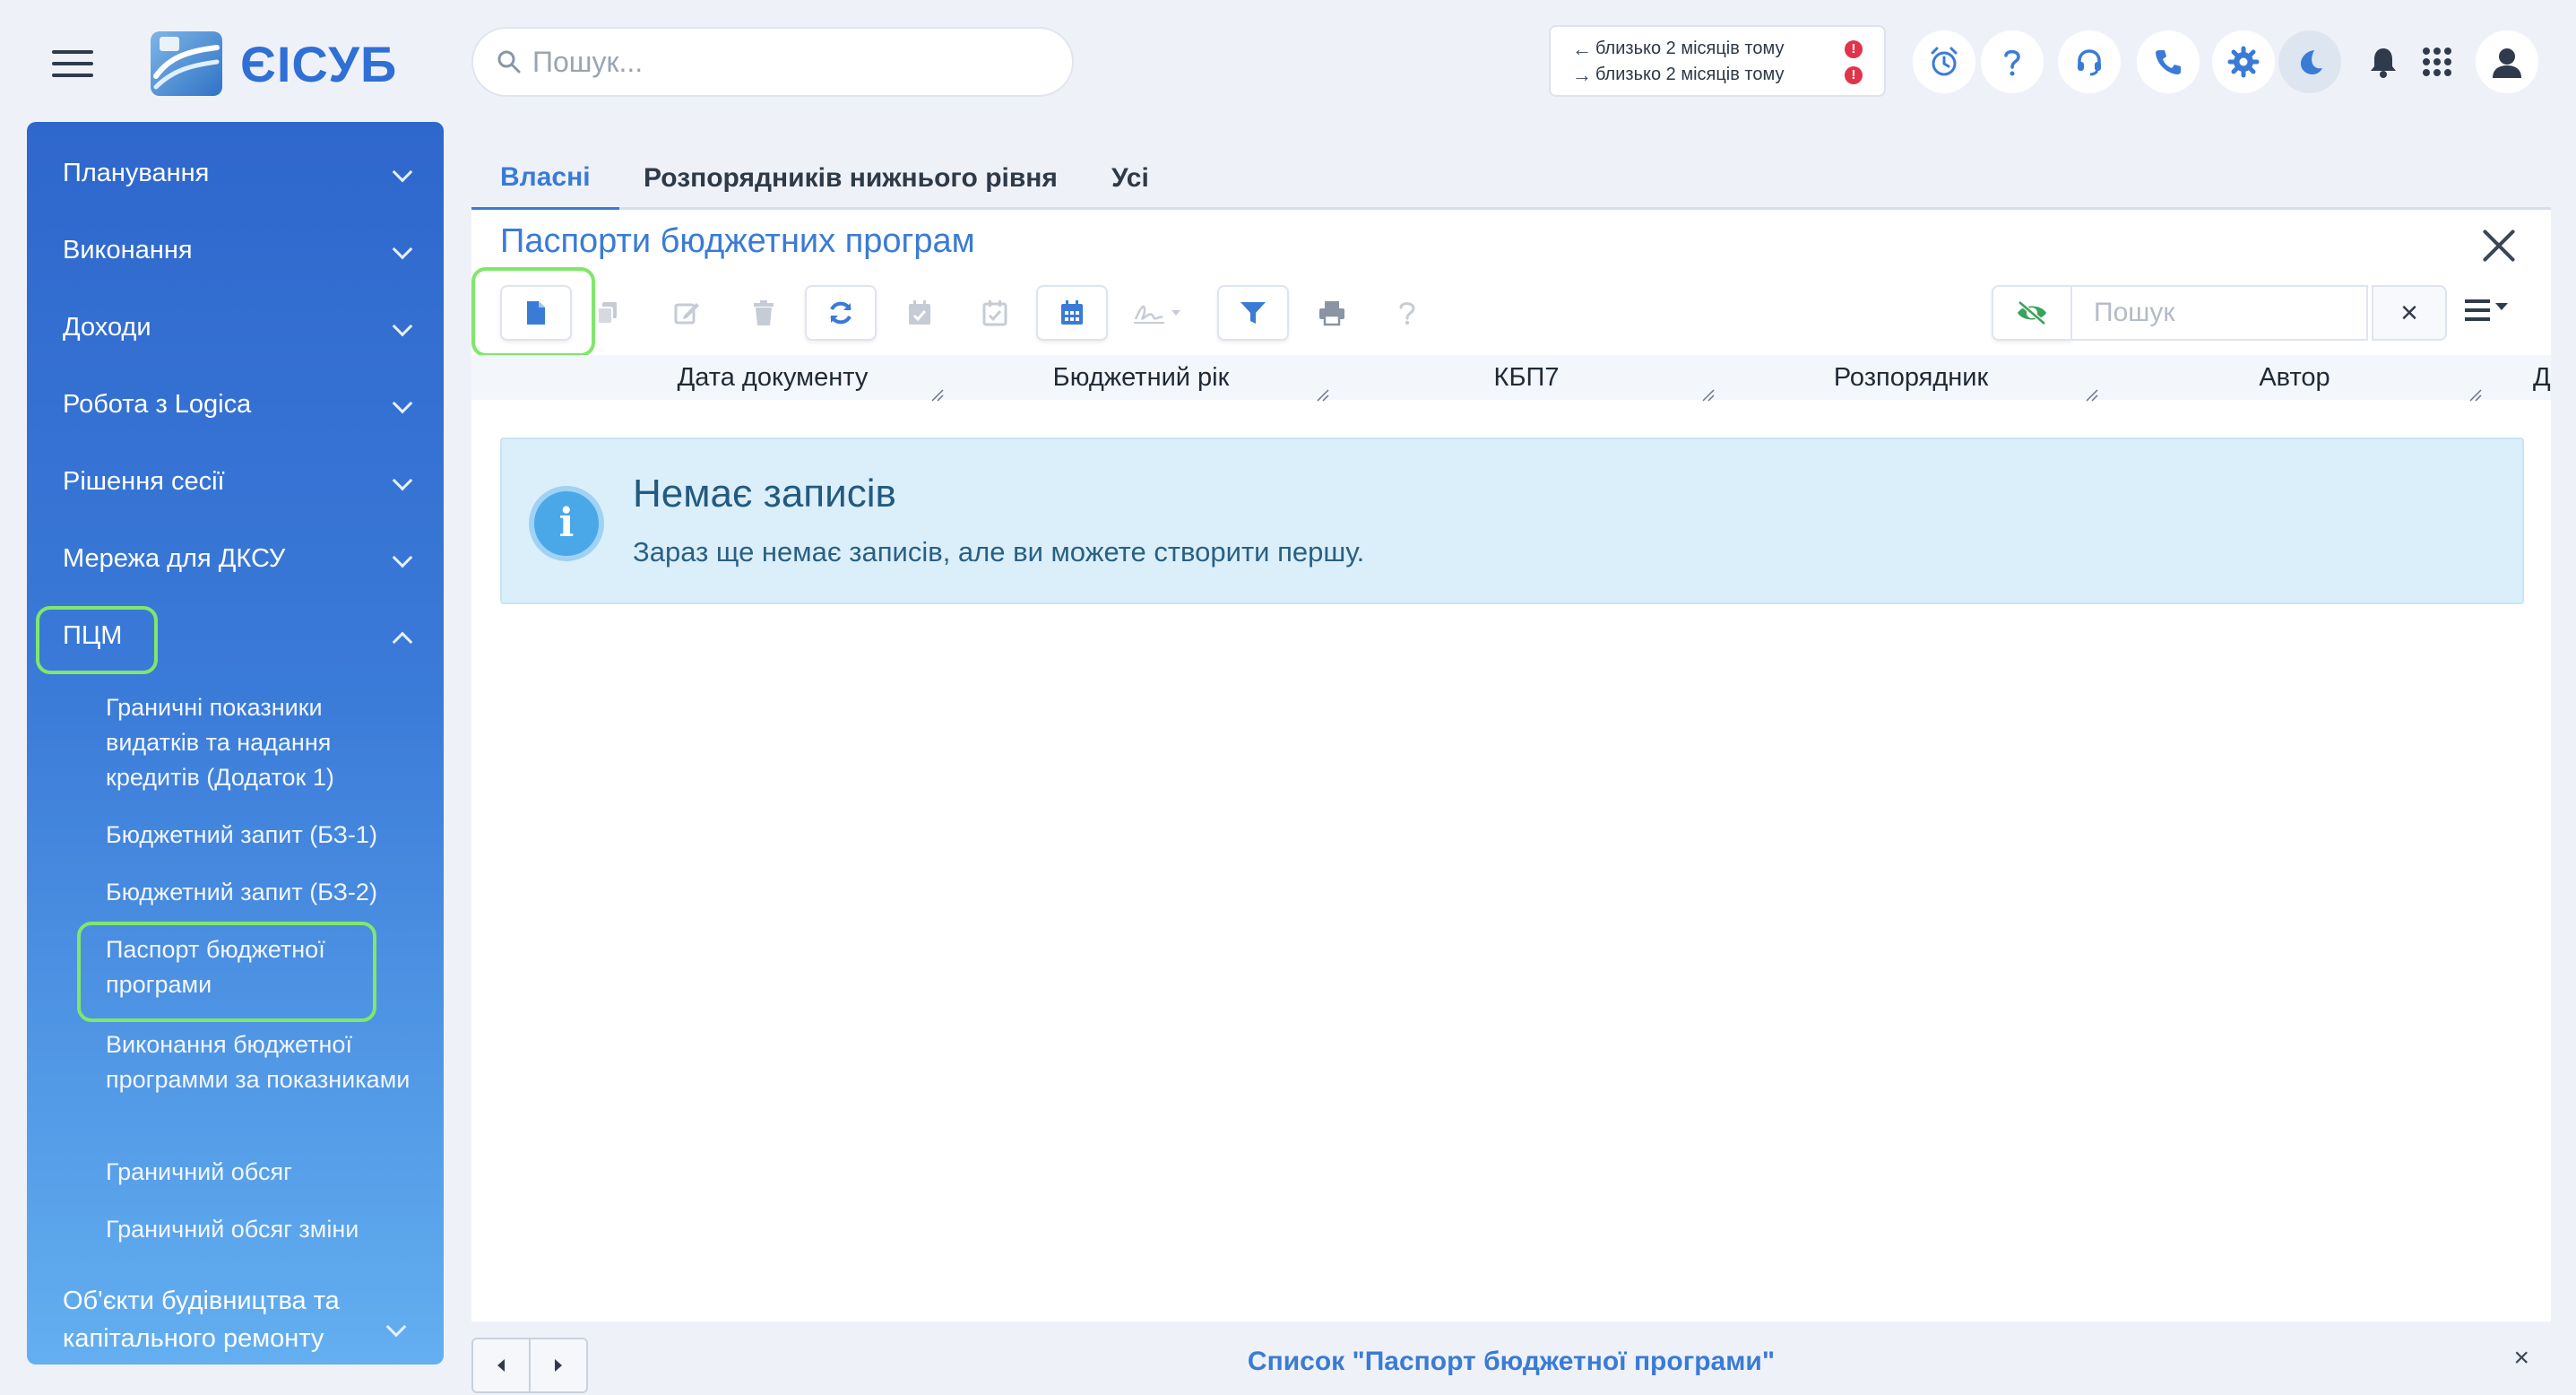 This screenshot has width=2576, height=1395. I want to click on hidden-columns-toggle, so click(2032, 313).